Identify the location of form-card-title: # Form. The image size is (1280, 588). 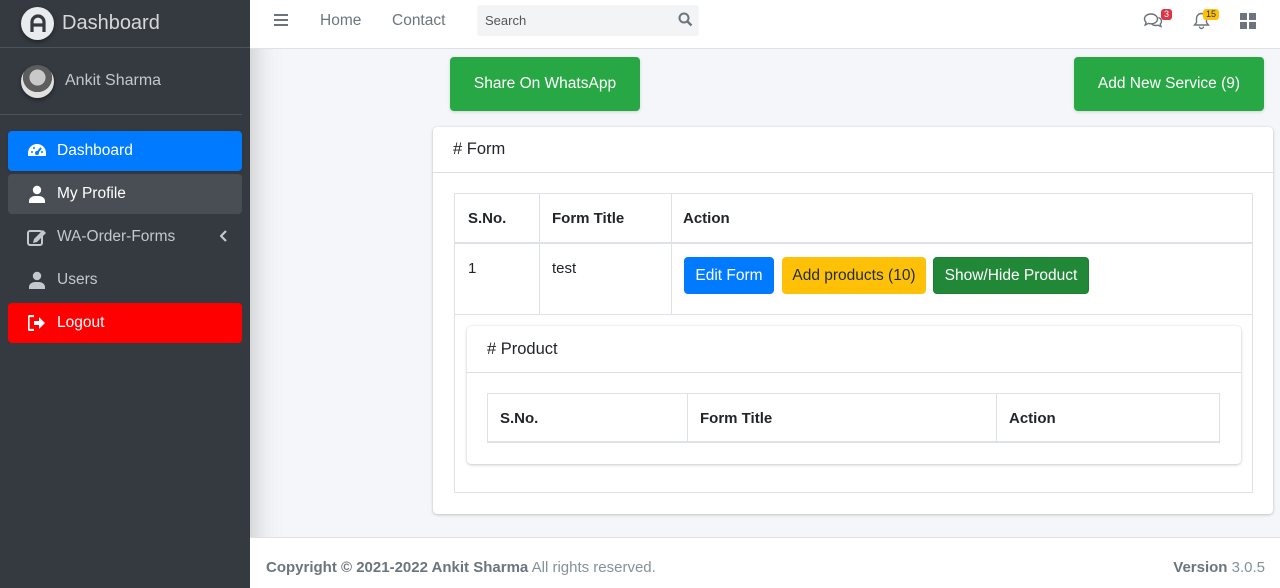
(853, 150).